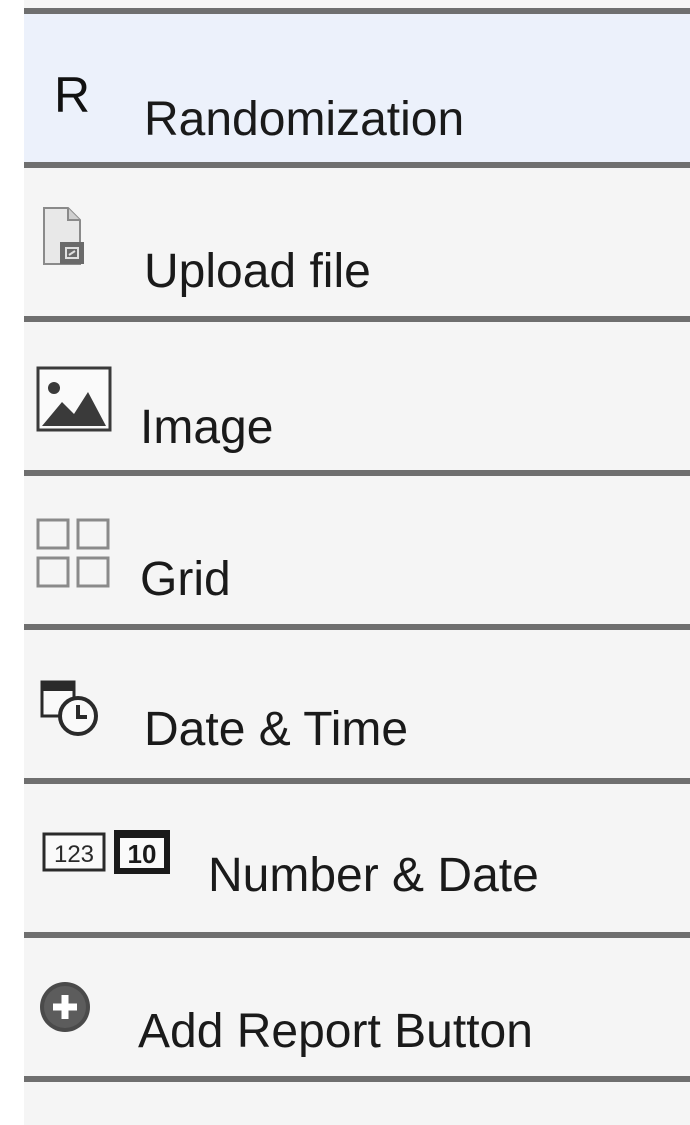  What do you see at coordinates (207, 427) in the screenshot?
I see `menu-item-label: Image` at bounding box center [207, 427].